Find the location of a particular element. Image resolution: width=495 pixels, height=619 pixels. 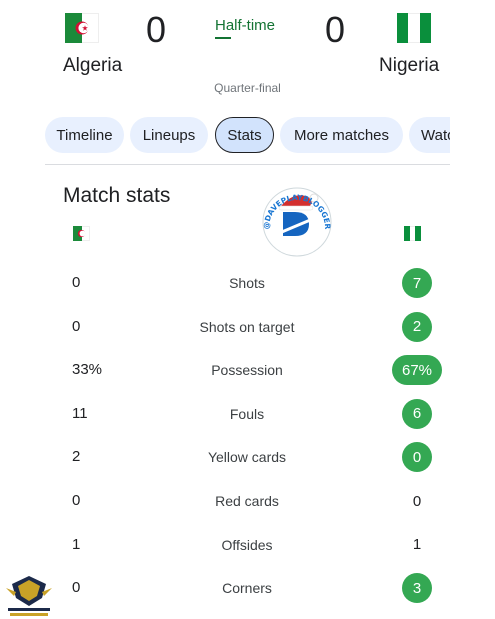

stat-away-value: 67% is located at coordinates (417, 370).